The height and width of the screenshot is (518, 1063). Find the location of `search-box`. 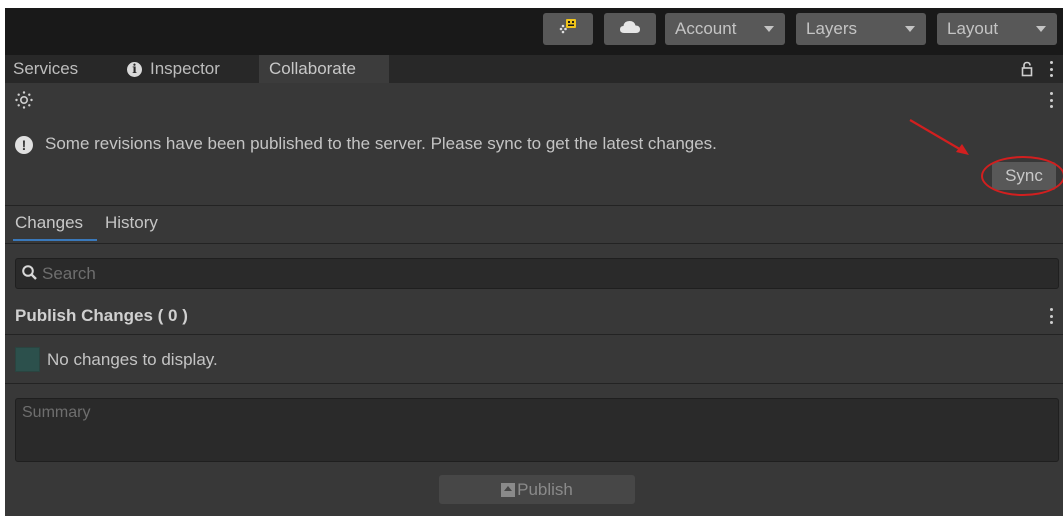

search-box is located at coordinates (537, 273).